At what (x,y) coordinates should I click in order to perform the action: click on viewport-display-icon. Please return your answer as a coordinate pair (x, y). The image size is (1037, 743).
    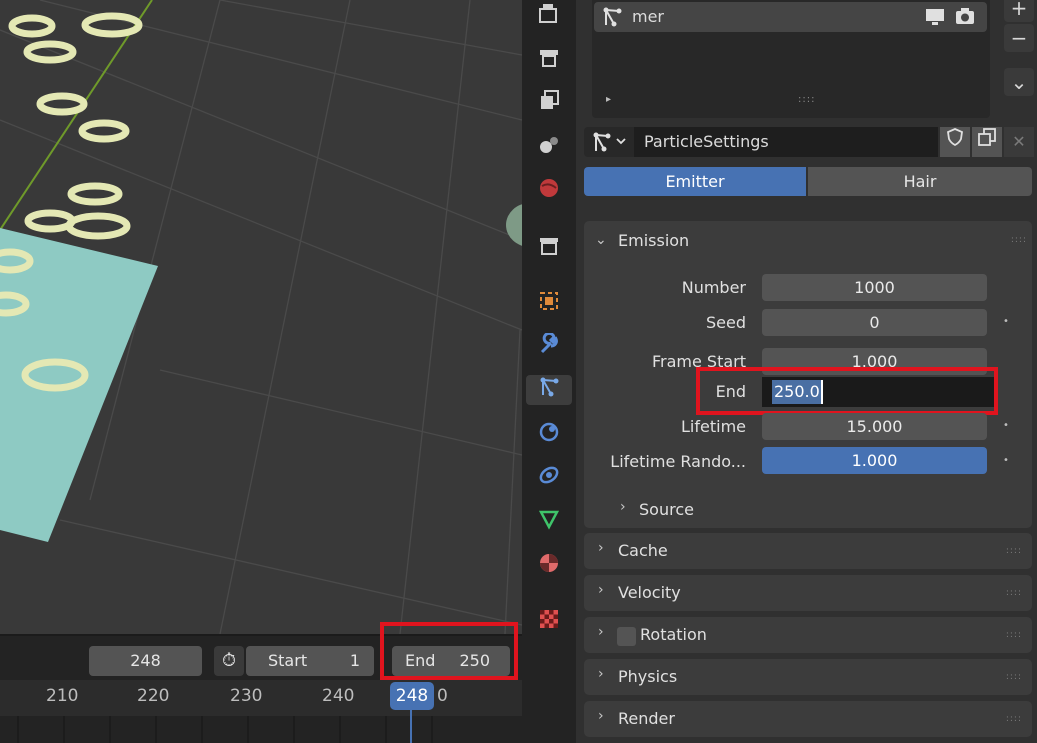
    Looking at the image, I should click on (935, 19).